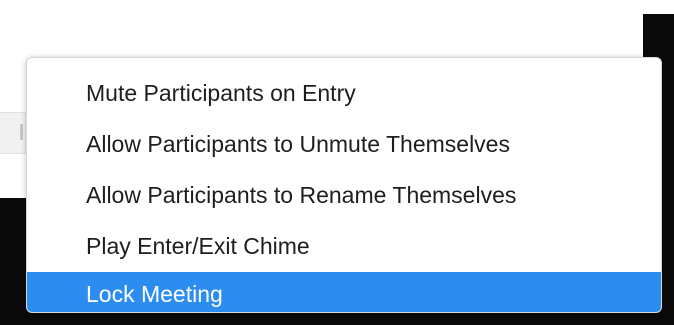  What do you see at coordinates (344, 195) in the screenshot?
I see `menu-item-allow-rename-themselves: Allow Participants to Rename Themselves` at bounding box center [344, 195].